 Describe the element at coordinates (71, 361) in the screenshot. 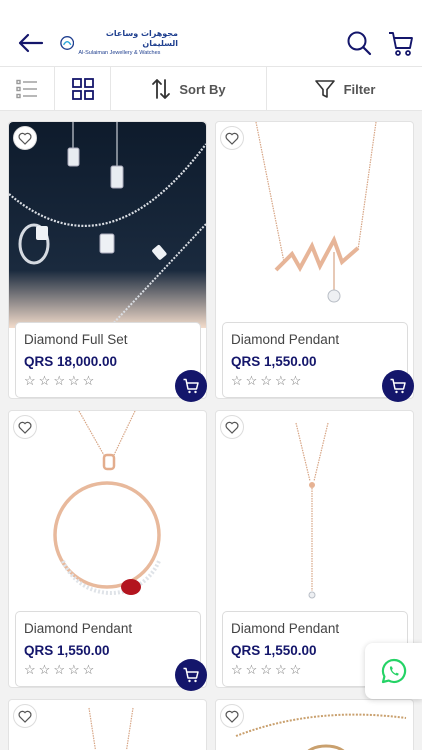

I see `product-price: QRS 18,000.00` at that location.